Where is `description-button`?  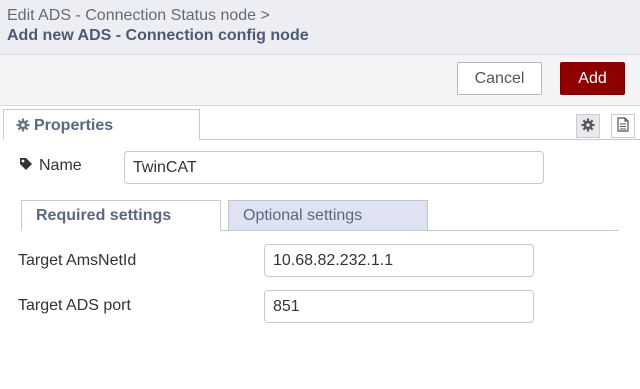
description-button is located at coordinates (623, 126).